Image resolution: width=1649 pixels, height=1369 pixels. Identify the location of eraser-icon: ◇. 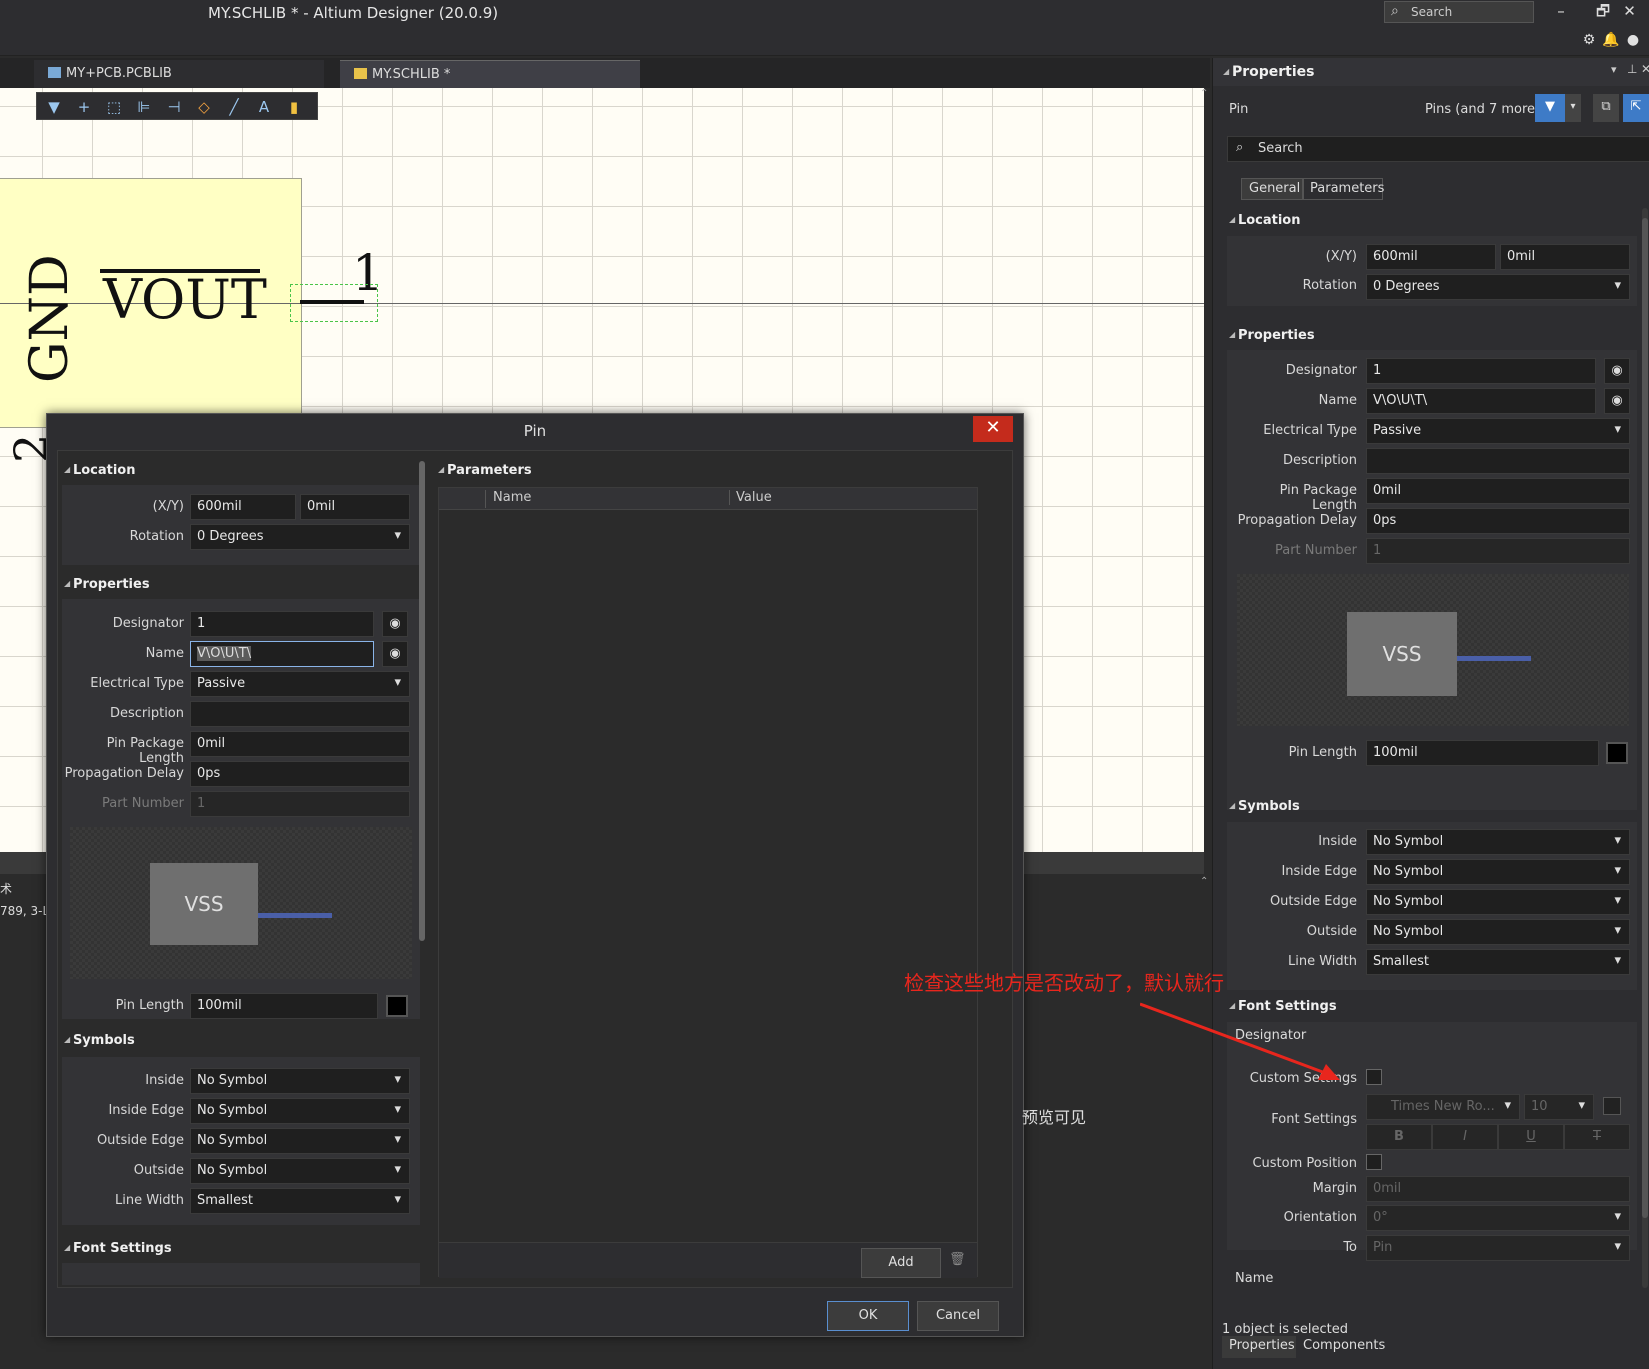
(204, 107).